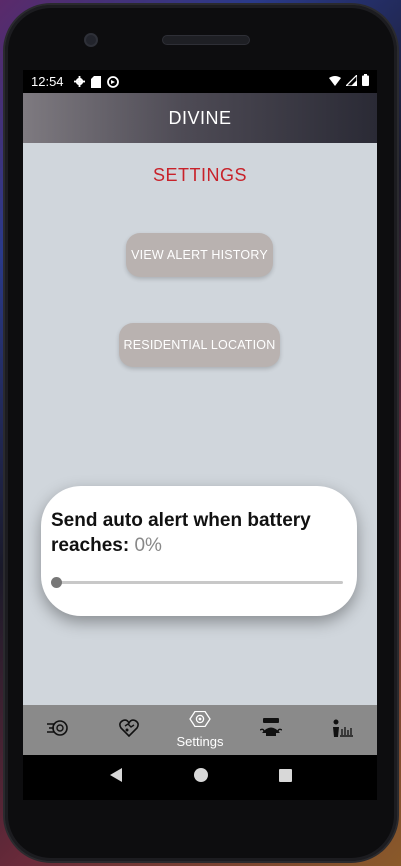 This screenshot has width=401, height=866. I want to click on bottom-navigation: Settings, so click(200, 730).